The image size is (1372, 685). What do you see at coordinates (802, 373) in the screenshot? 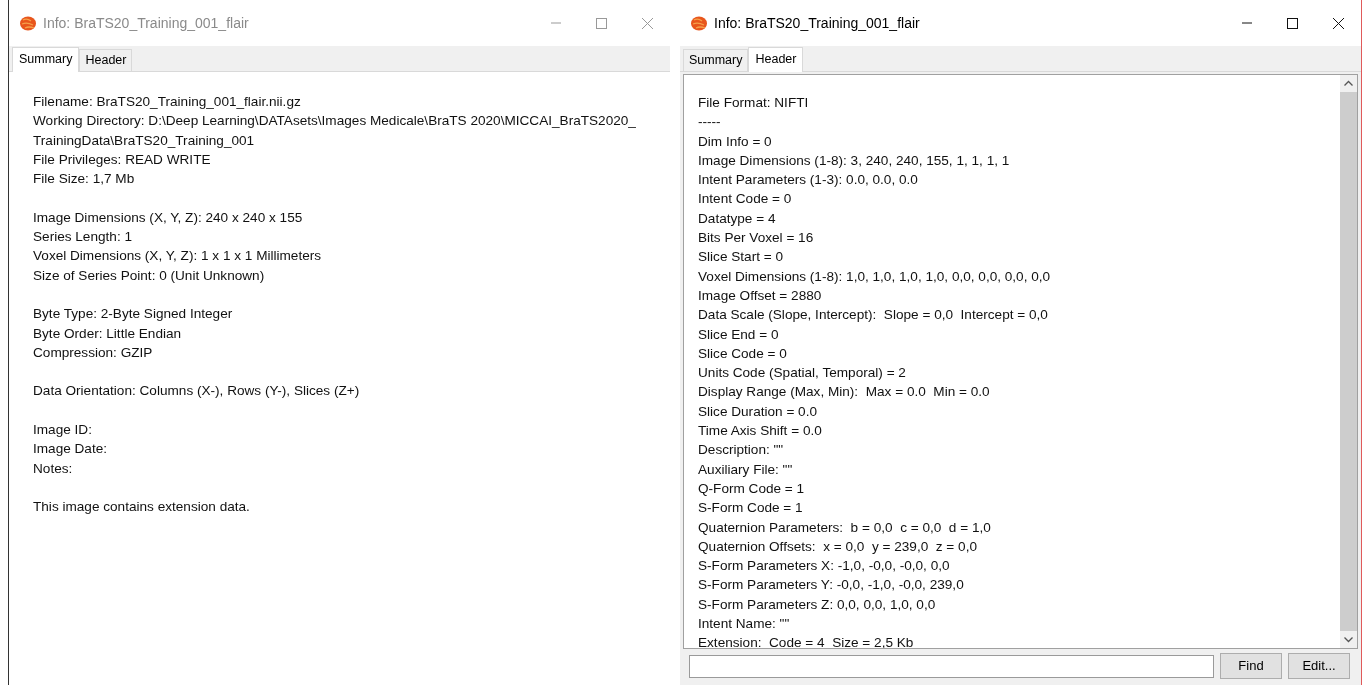
I see `info-line: Units Code (Spatial, Temporal) = 2` at bounding box center [802, 373].